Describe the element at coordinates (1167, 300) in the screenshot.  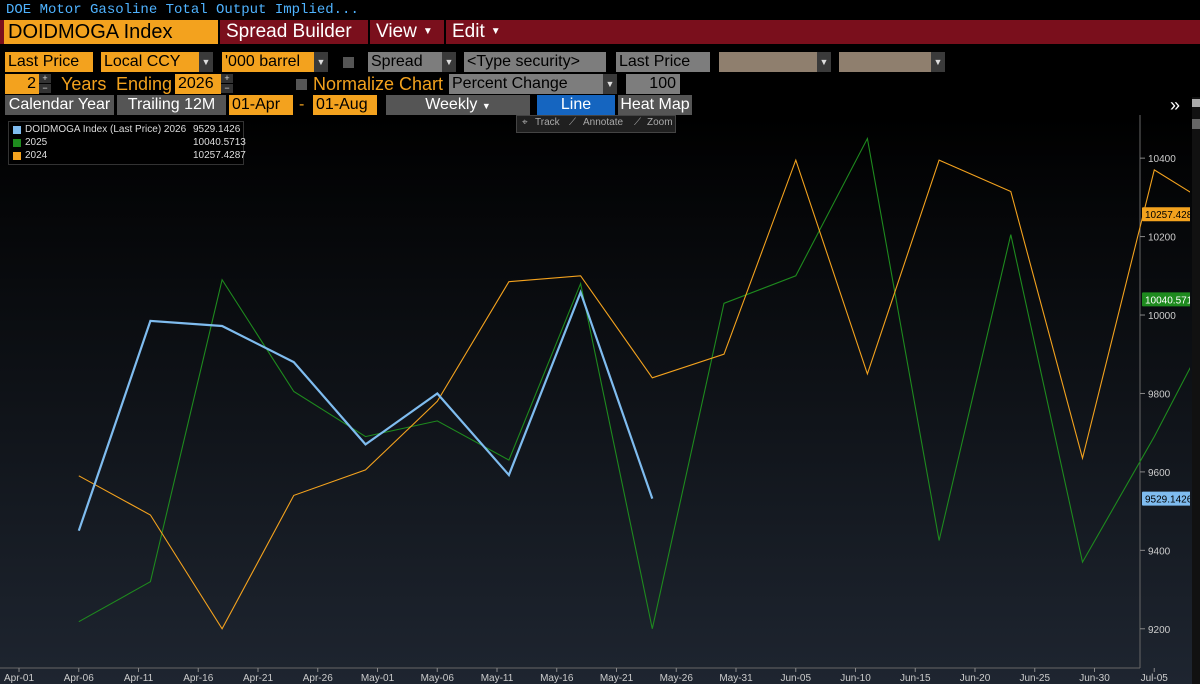
I see `last-value-label: 10040.5713` at that location.